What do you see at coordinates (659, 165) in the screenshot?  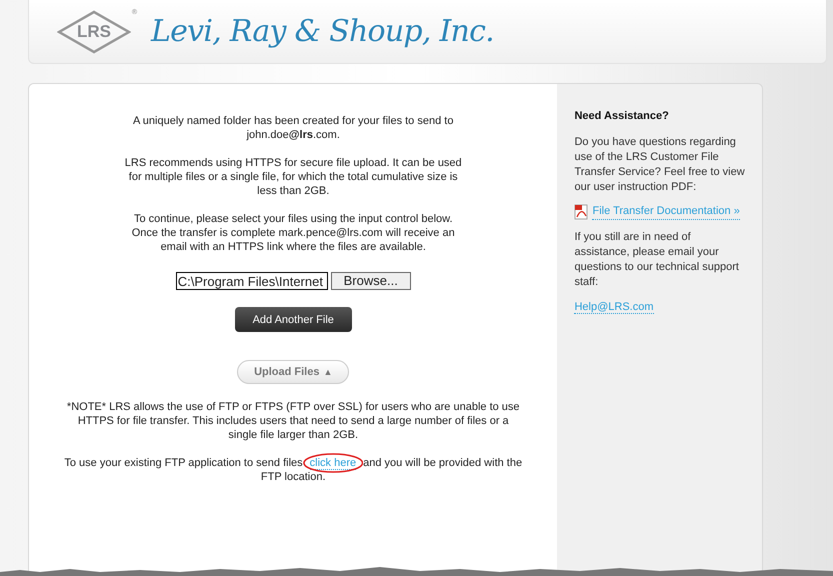 I see `sidebar-intro: Do you have questions regarding use of the LRS Customer File Transfer Service? Feel free to view our user instruction PDF:` at bounding box center [659, 165].